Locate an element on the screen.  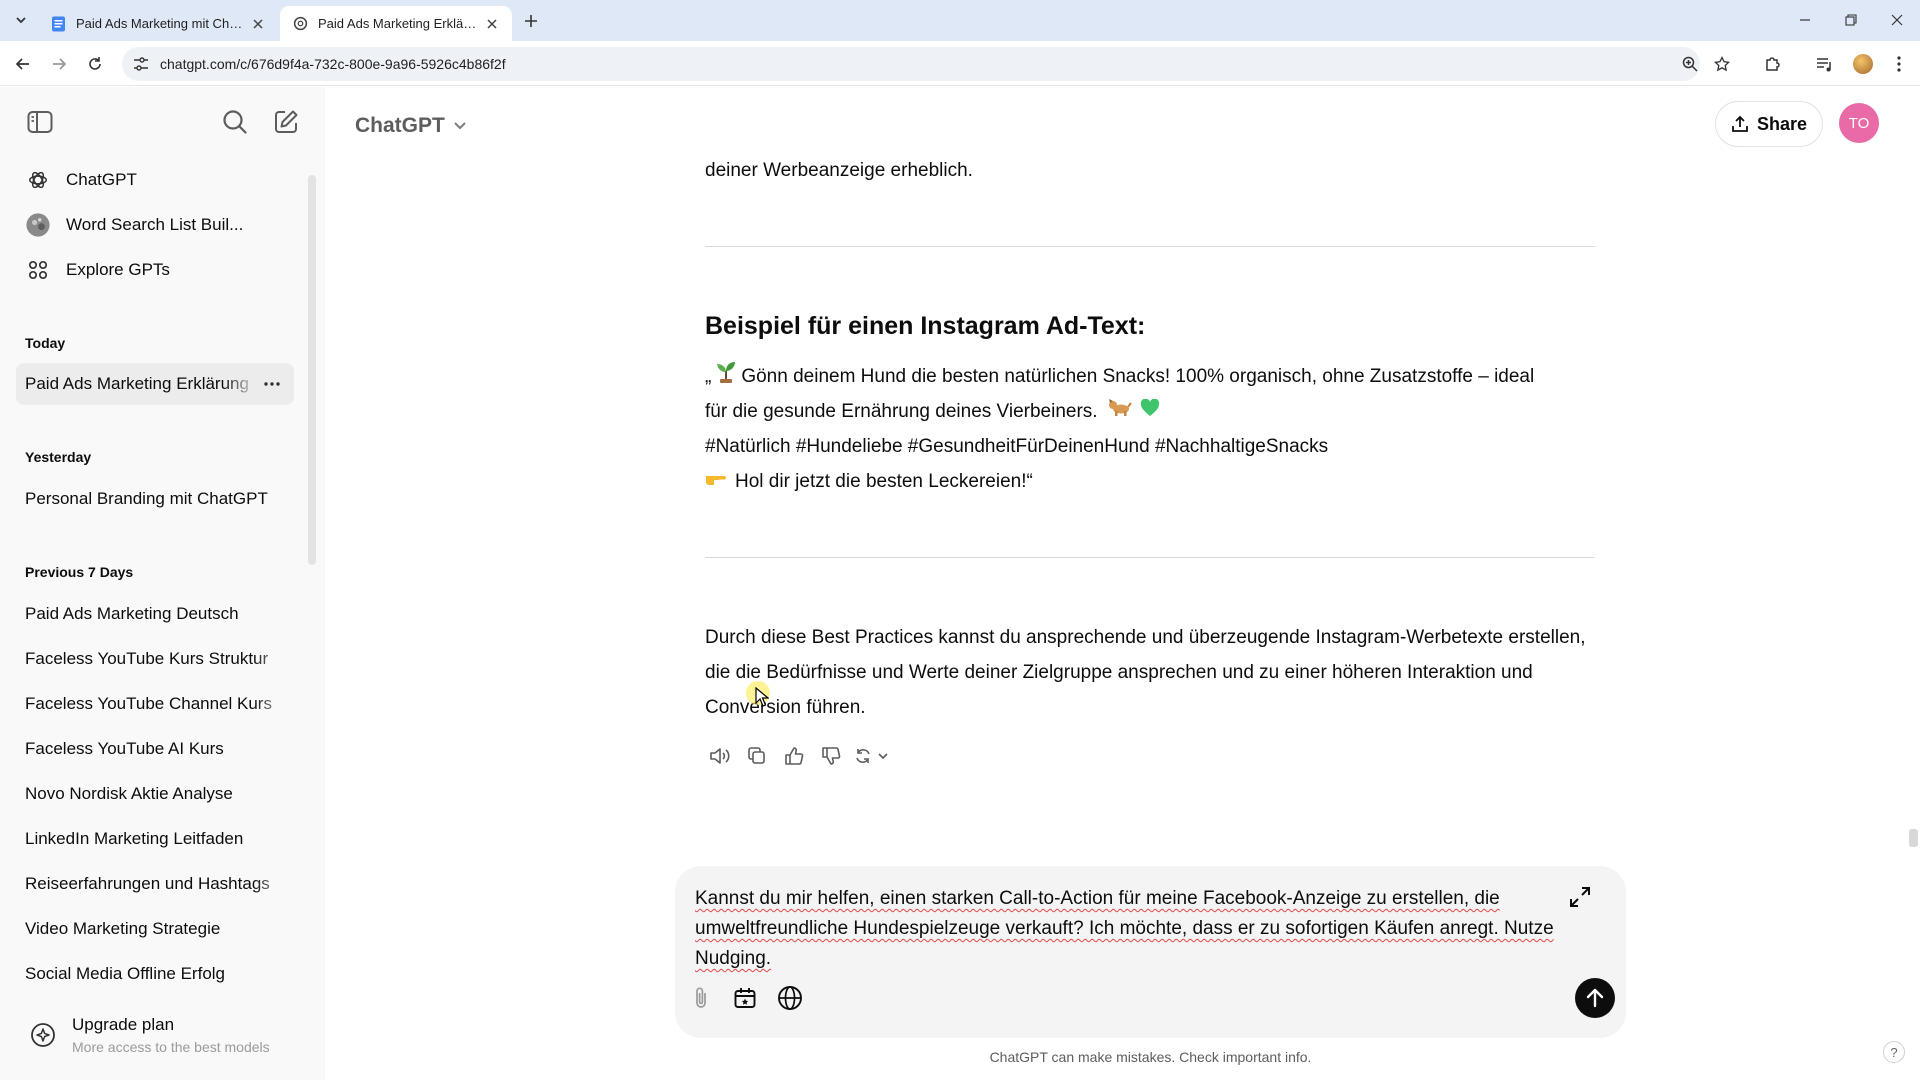
pointing-hand-emoji-icon is located at coordinates (716, 481).